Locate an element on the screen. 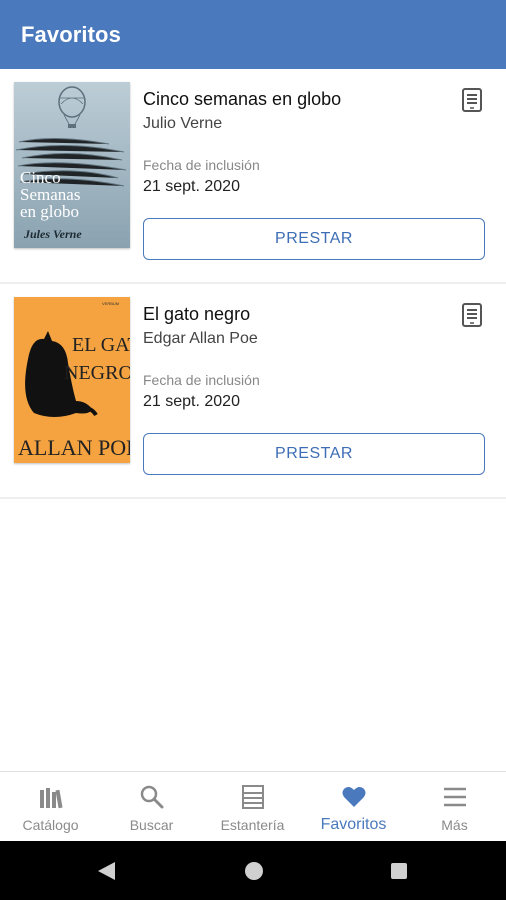 The image size is (506, 905). nav-label: Estantería is located at coordinates (252, 825).